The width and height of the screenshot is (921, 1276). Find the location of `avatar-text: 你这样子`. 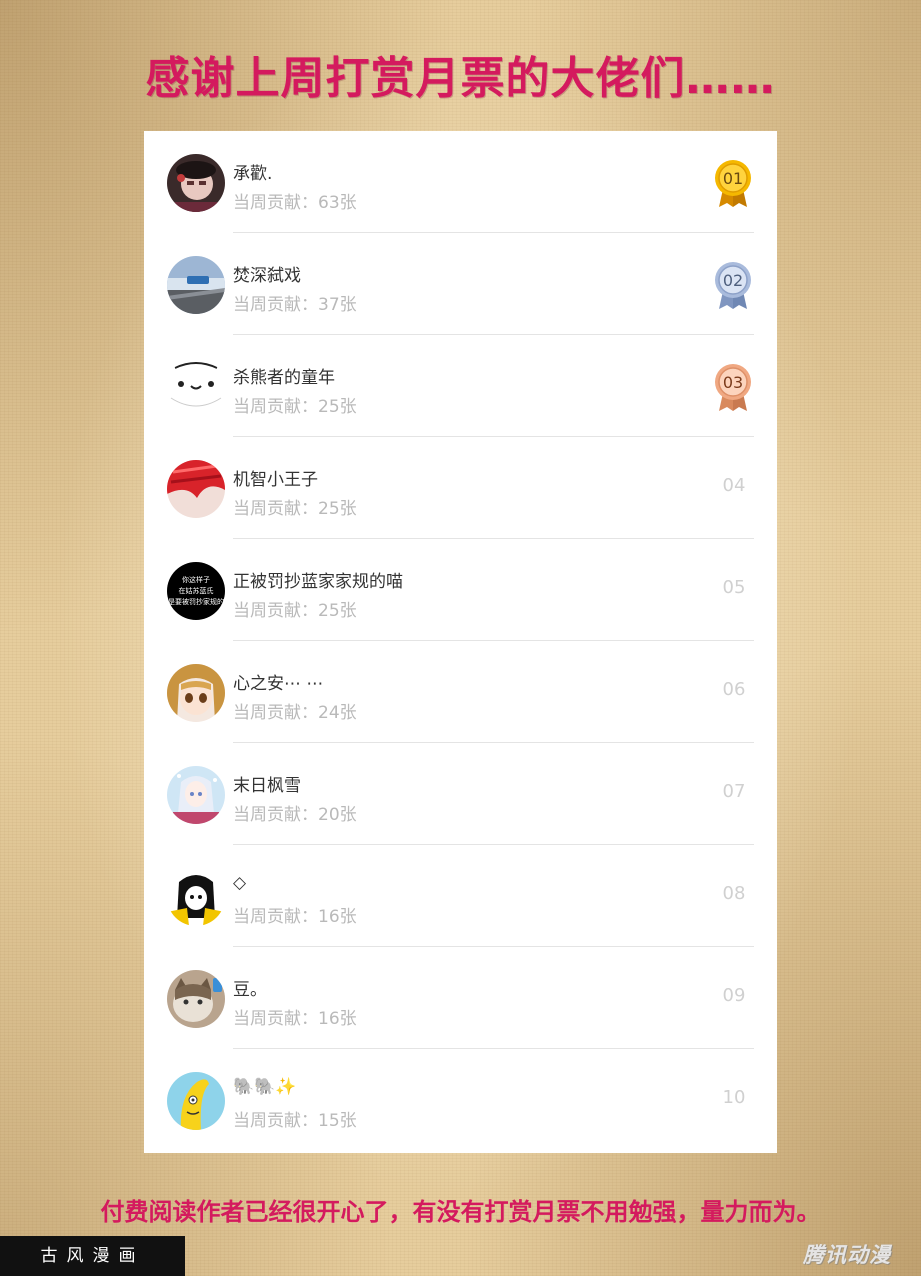

avatar-text: 你这样子 is located at coordinates (196, 579).